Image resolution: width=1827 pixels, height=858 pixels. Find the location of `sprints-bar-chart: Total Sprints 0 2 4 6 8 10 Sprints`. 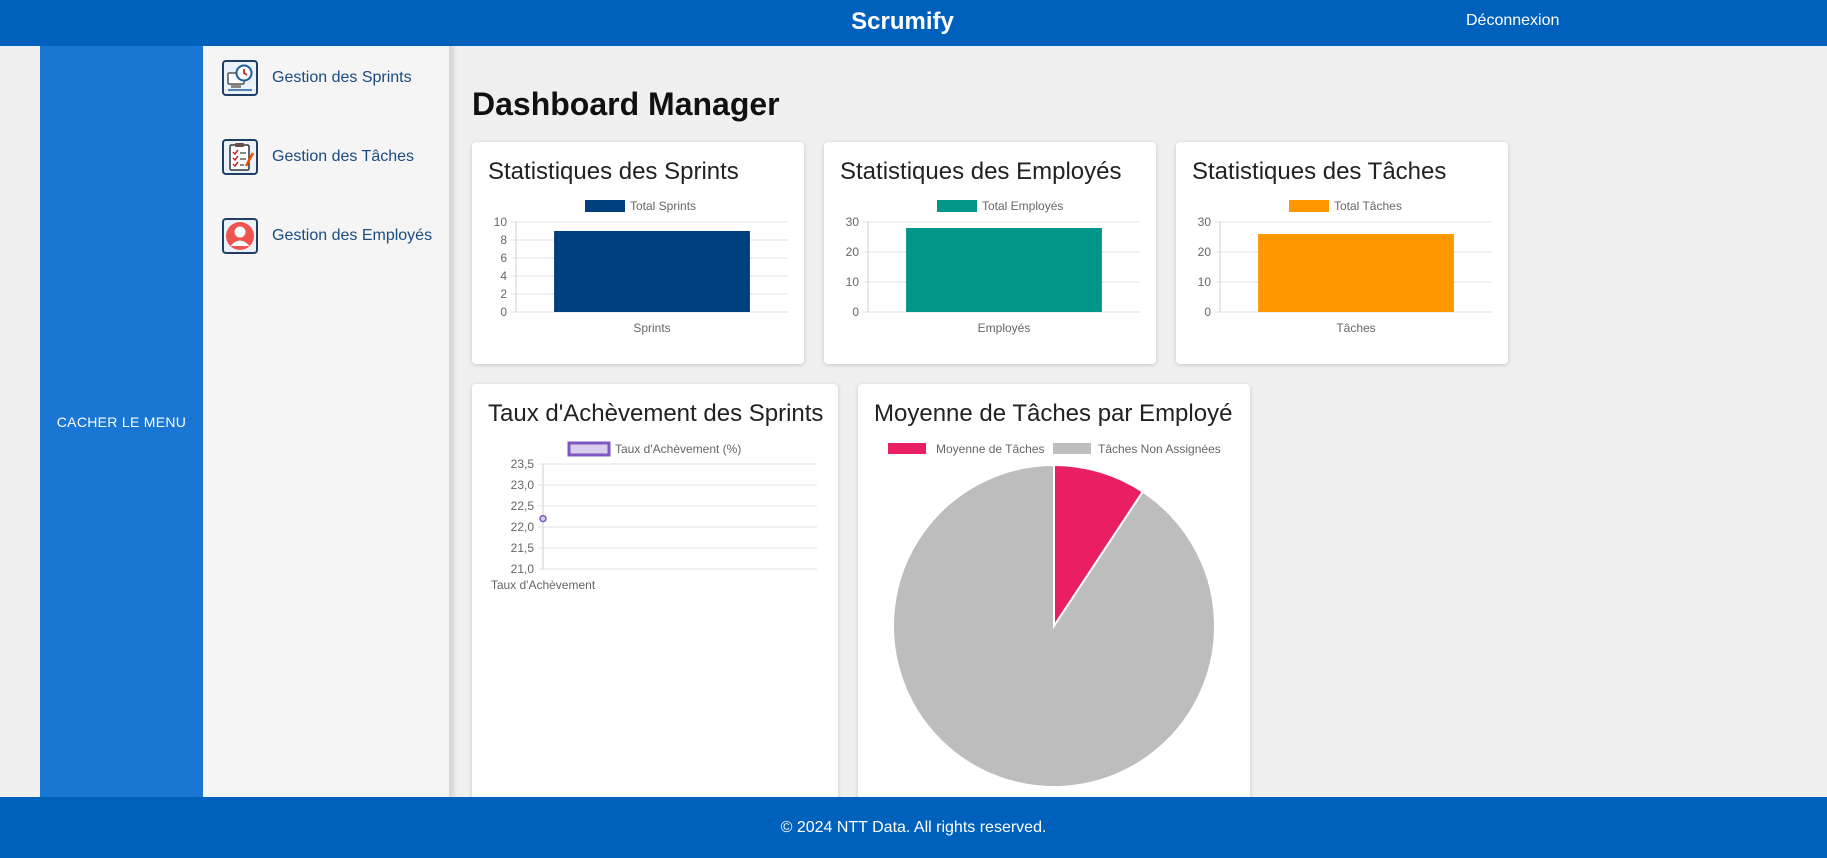

sprints-bar-chart: Total Sprints 0 2 4 6 8 10 Sprints is located at coordinates (641, 267).